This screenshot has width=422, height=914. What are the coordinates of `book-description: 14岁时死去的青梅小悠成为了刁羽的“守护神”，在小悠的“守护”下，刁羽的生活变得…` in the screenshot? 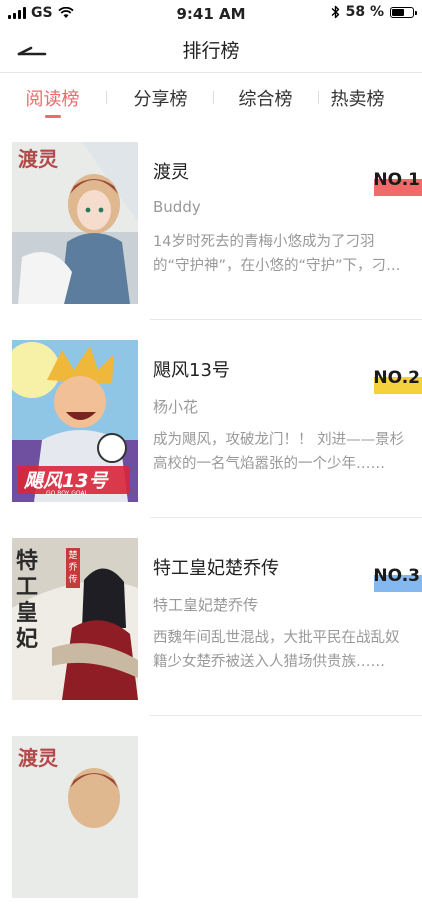 It's located at (277, 254).